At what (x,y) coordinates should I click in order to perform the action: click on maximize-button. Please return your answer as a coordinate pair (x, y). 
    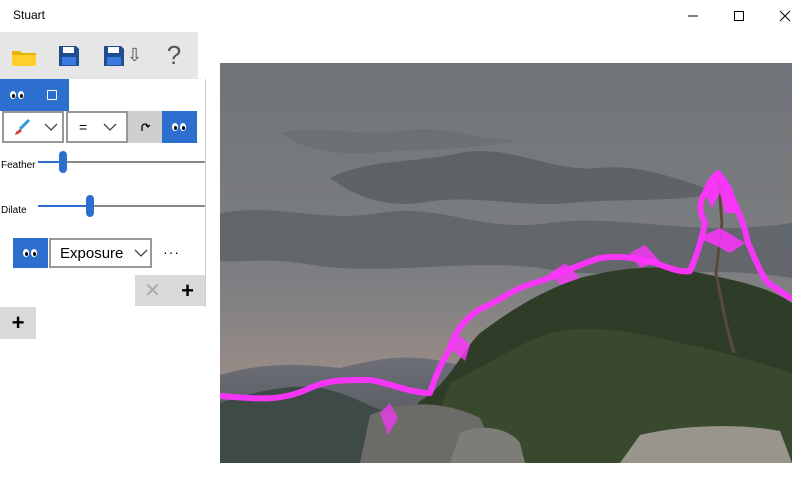
    Looking at the image, I should click on (739, 16).